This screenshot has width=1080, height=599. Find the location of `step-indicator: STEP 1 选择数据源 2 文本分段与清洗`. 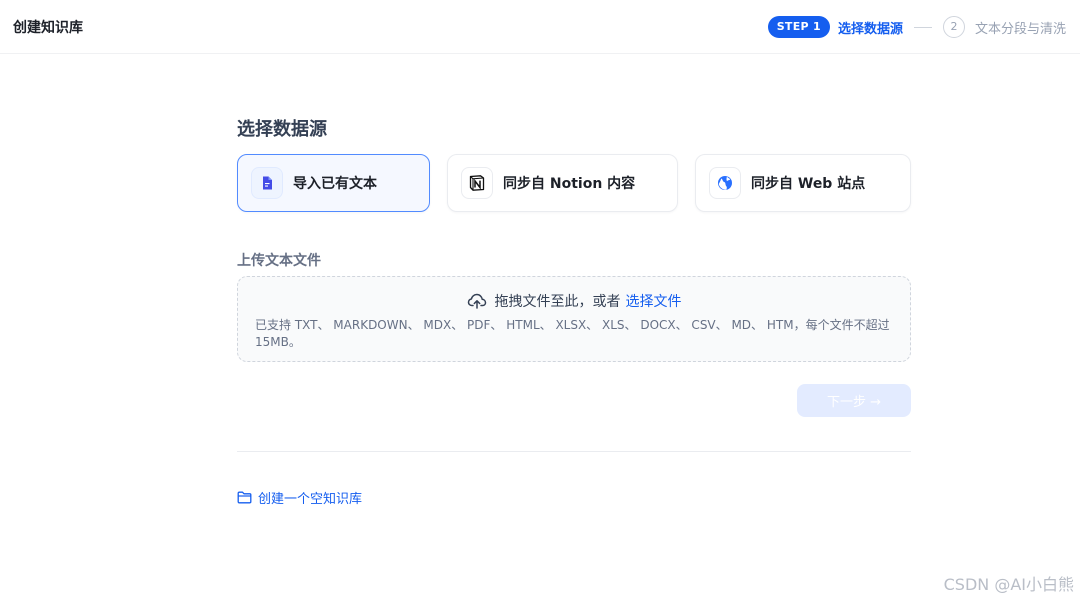

step-indicator: STEP 1 选择数据源 2 文本分段与清洗 is located at coordinates (923, 27).